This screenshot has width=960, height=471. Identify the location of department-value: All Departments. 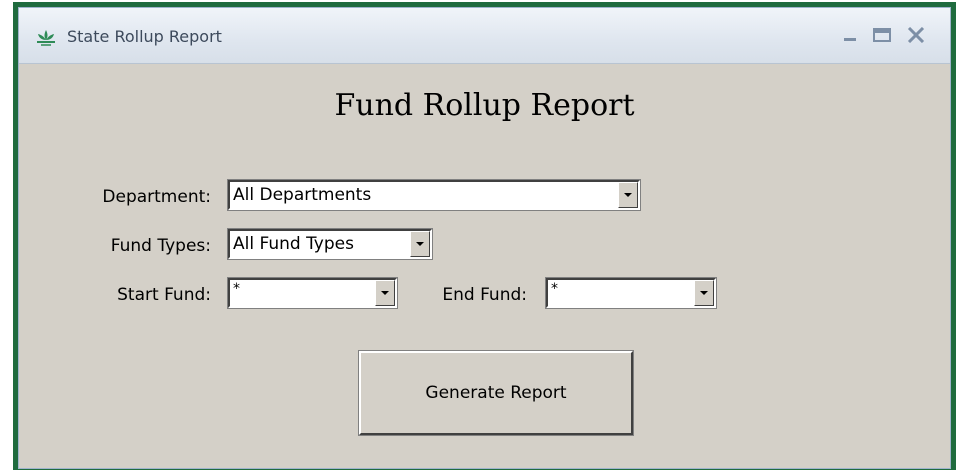
(302, 195).